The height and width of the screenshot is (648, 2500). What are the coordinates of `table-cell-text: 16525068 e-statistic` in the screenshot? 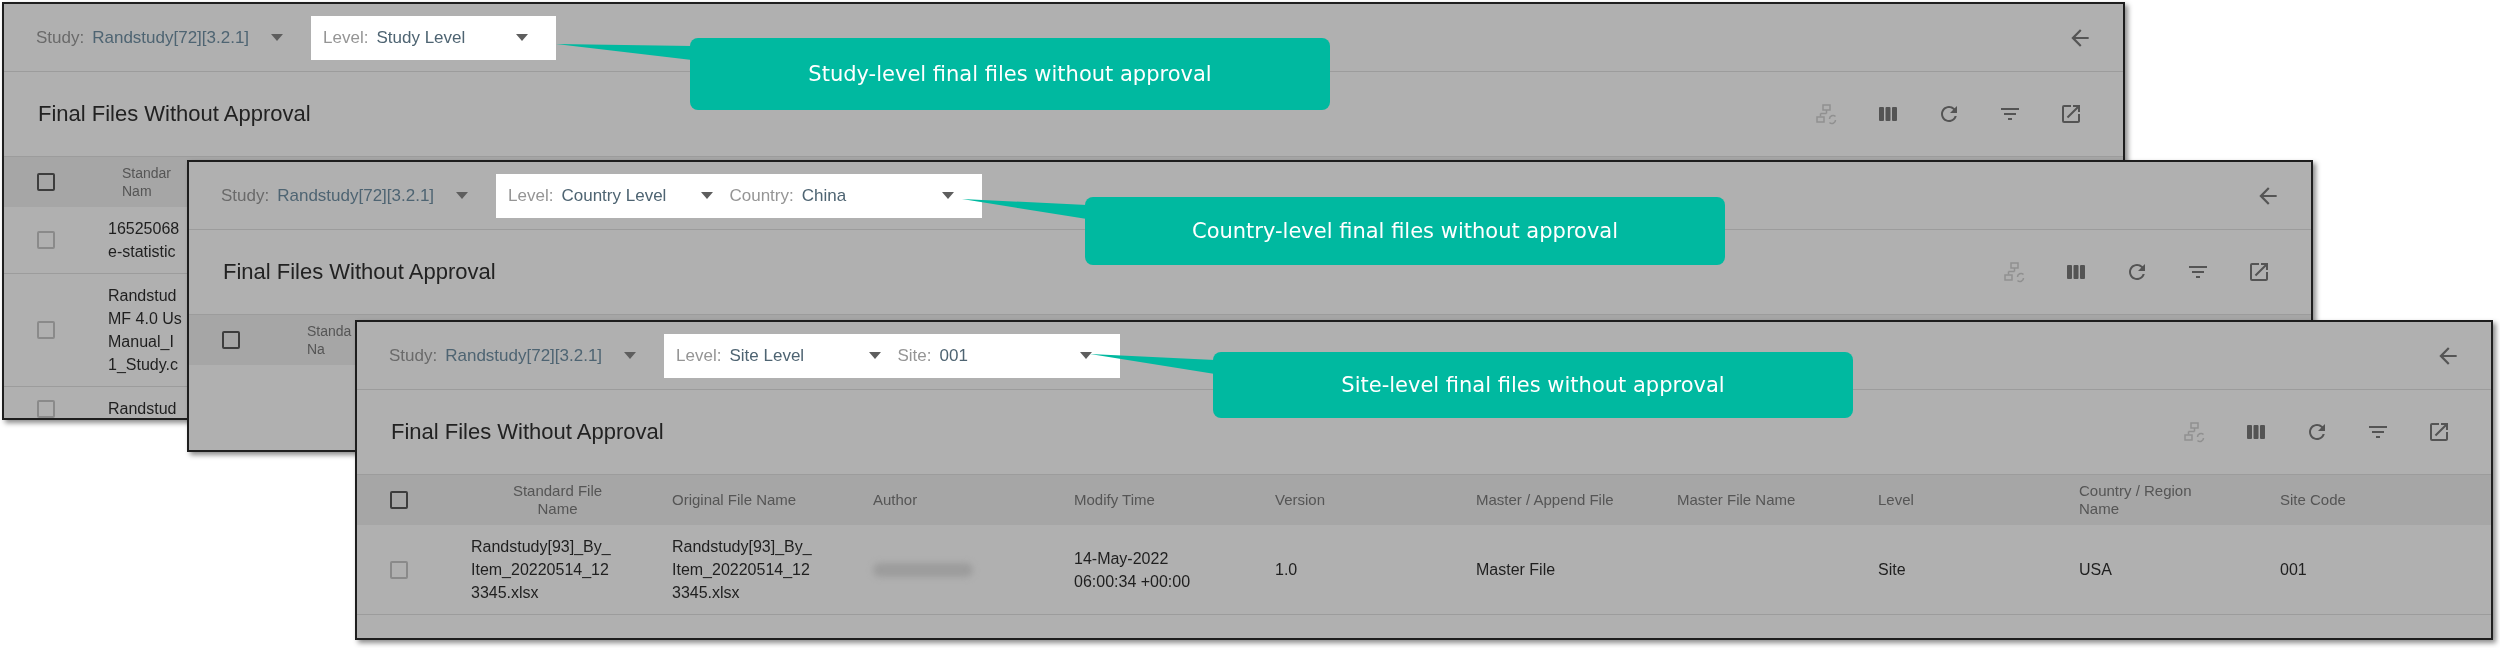 It's located at (144, 240).